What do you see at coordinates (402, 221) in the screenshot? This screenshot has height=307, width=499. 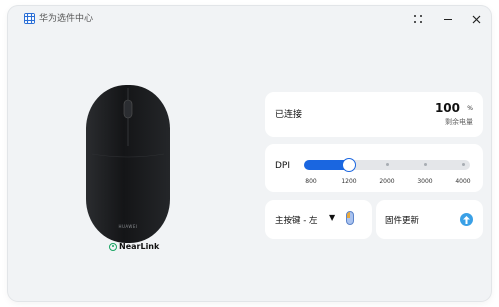 I see `firmware-update-label: 固件更新` at bounding box center [402, 221].